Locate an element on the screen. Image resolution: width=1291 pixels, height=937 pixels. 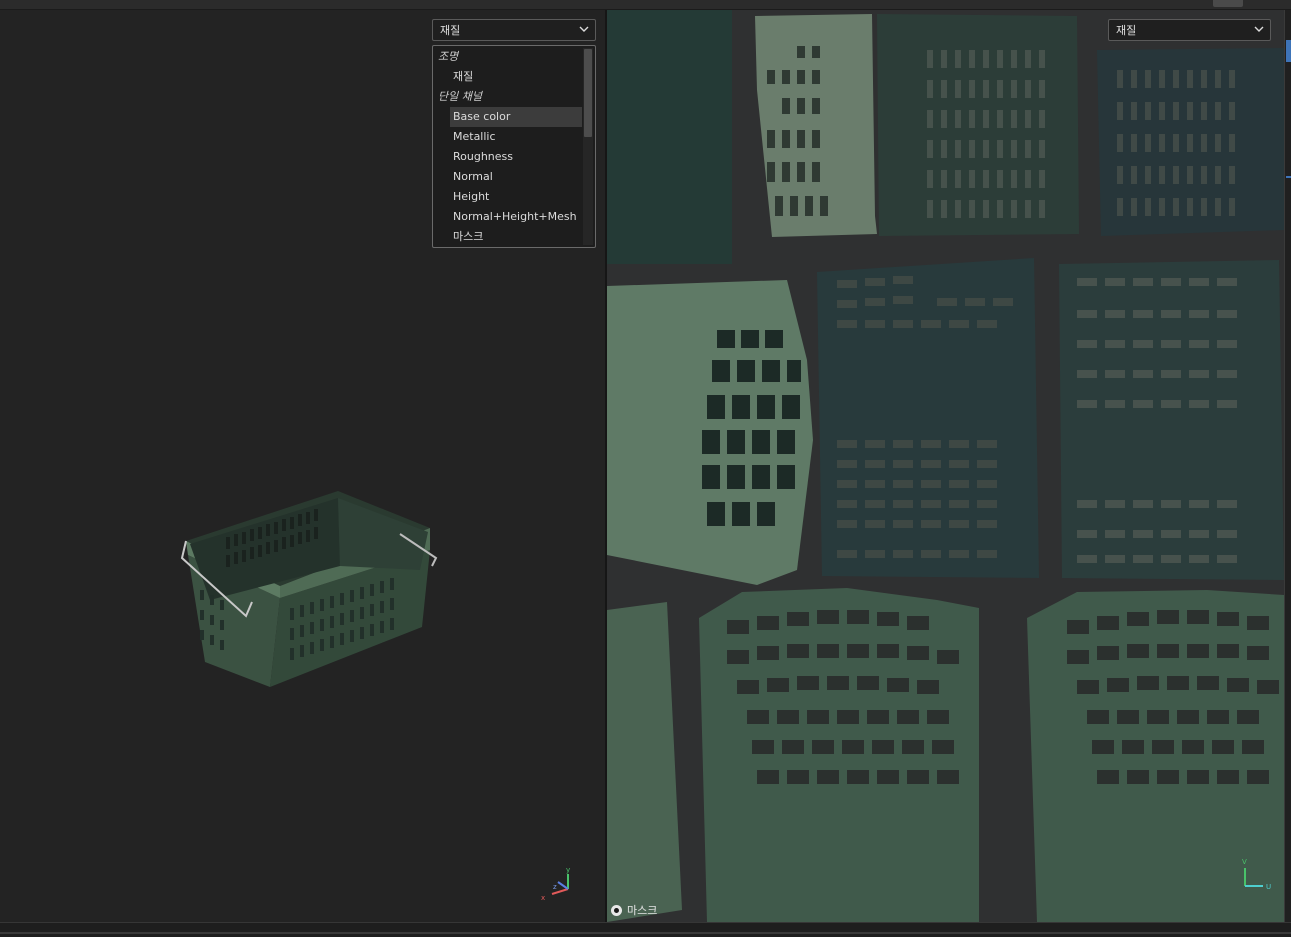
viewport-uv-view-select: 재질 is located at coordinates (1189, 30).